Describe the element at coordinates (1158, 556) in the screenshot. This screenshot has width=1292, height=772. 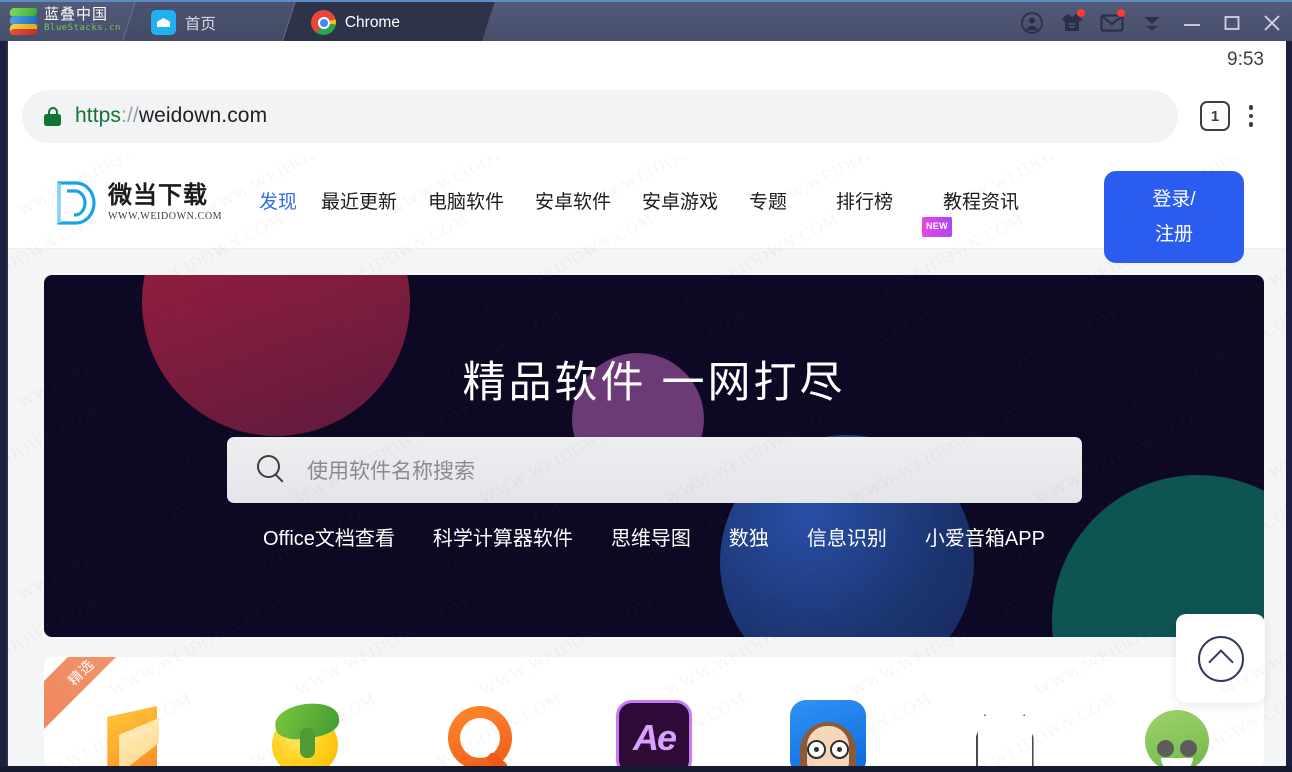
I see `decorative-circle-teal` at that location.